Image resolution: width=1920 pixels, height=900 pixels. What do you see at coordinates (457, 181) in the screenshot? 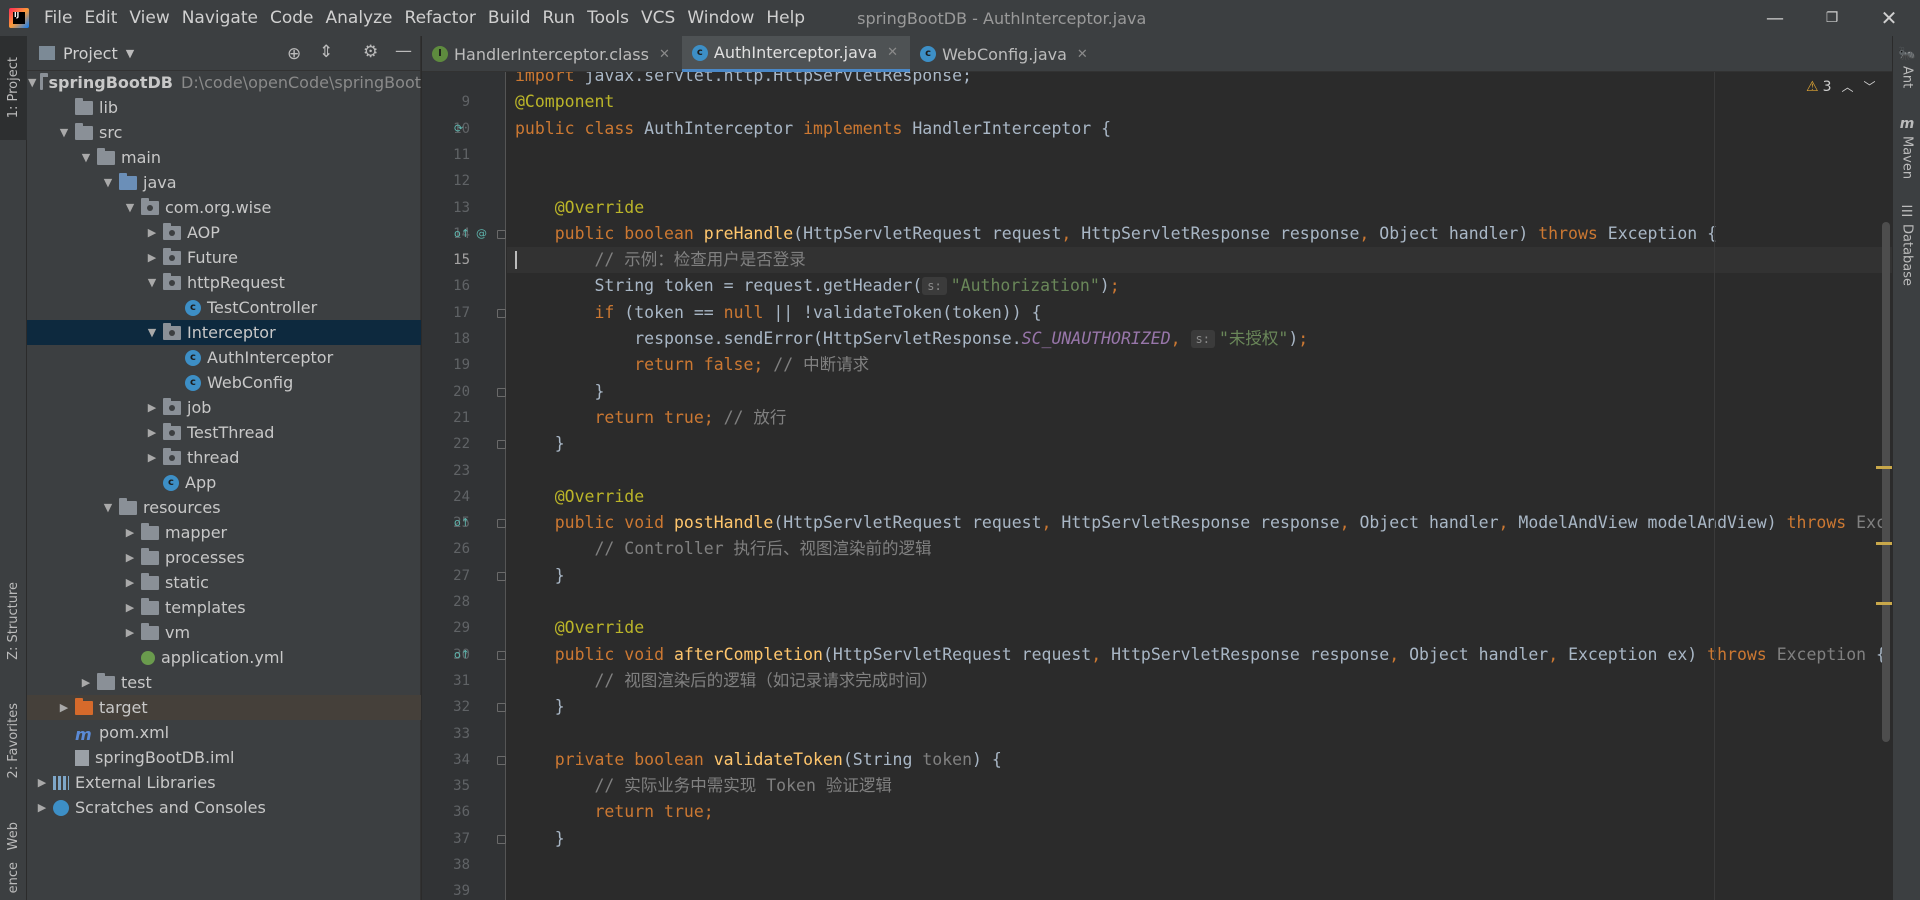
I see `line-number: 12` at bounding box center [457, 181].